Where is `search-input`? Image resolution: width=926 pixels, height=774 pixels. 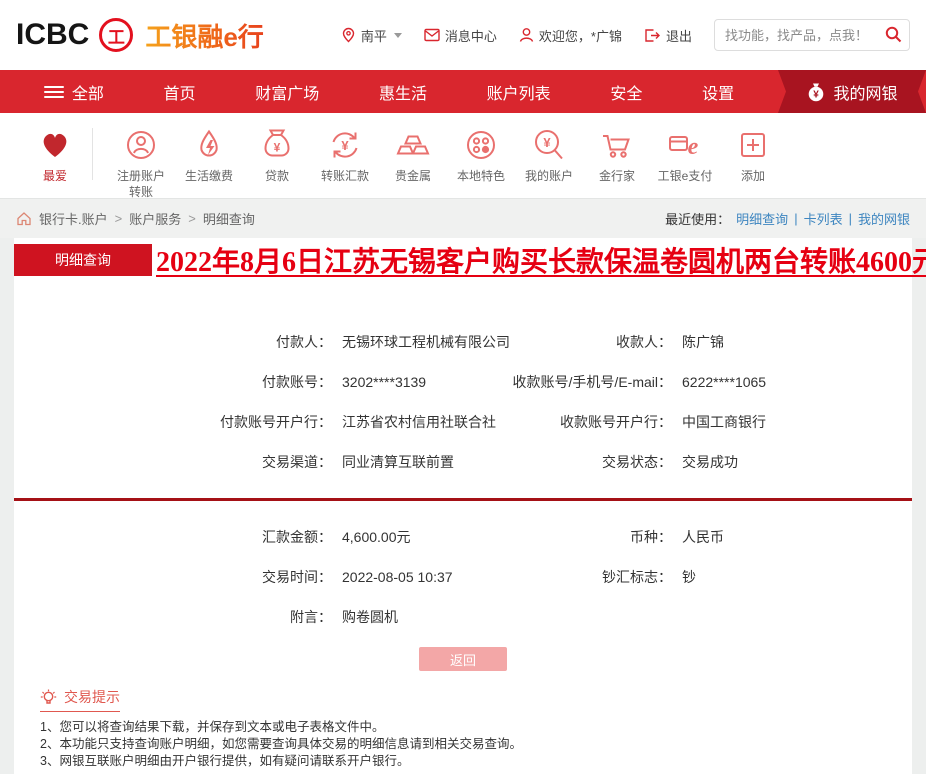
search-input is located at coordinates (812, 35).